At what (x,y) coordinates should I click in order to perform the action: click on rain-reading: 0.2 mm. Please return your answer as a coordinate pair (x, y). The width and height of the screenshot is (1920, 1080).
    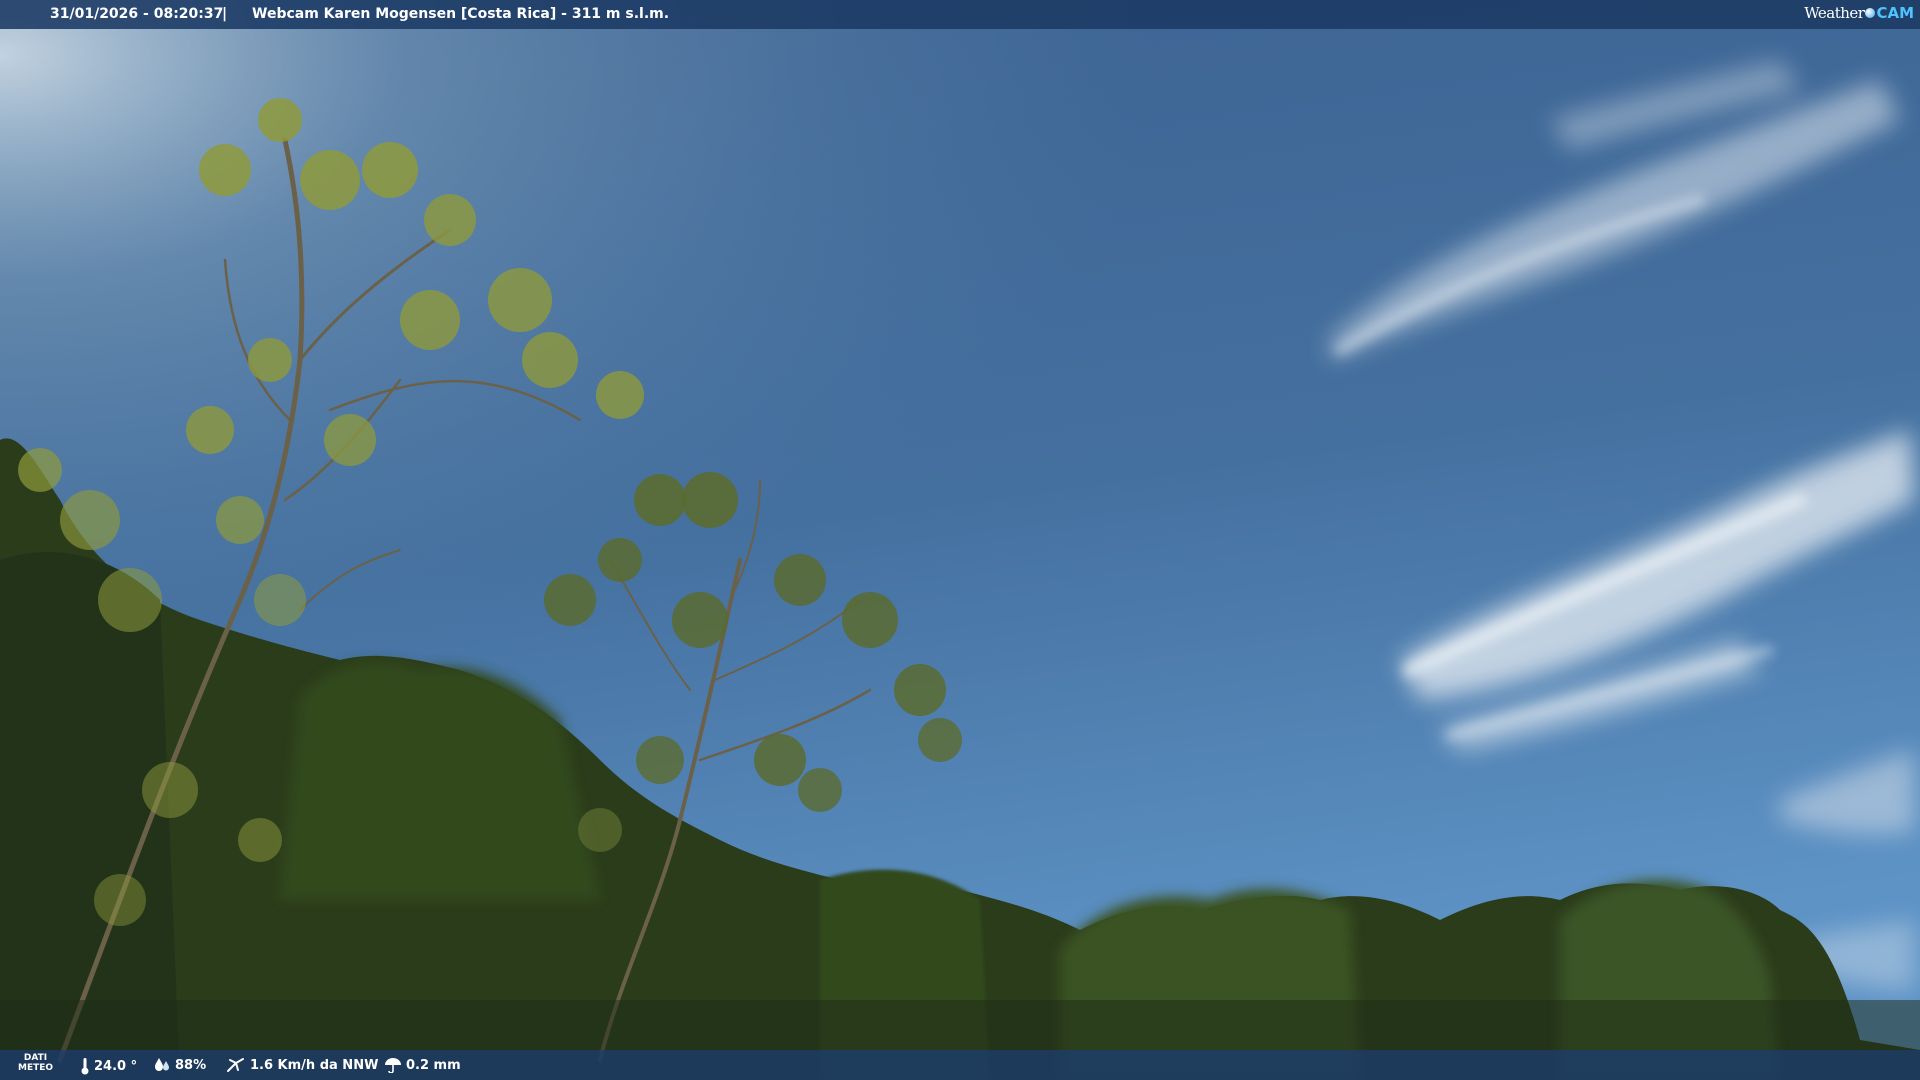
    Looking at the image, I should click on (422, 1065).